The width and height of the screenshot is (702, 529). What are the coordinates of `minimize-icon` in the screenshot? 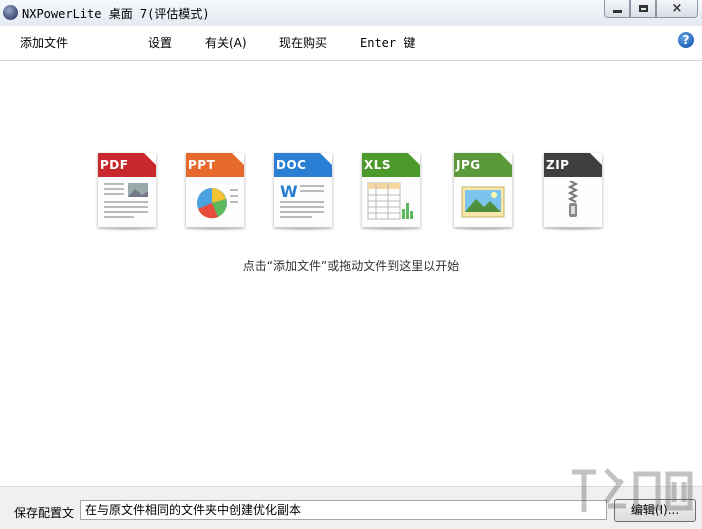 It's located at (617, 11).